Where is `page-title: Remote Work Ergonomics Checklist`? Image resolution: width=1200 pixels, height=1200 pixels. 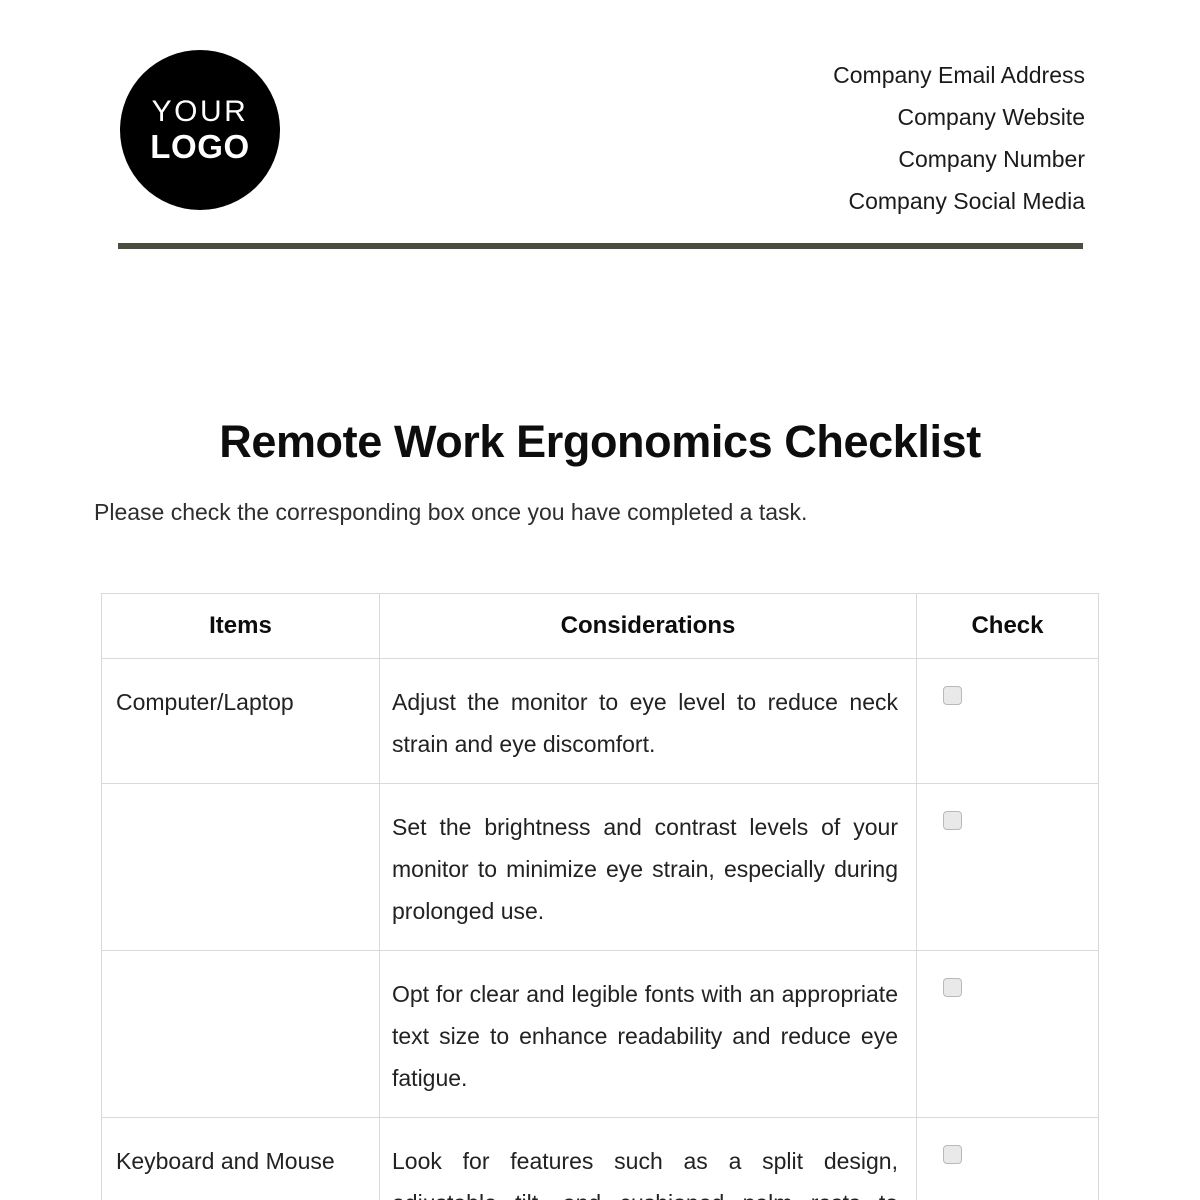
page-title: Remote Work Ergonomics Checklist is located at coordinates (600, 441).